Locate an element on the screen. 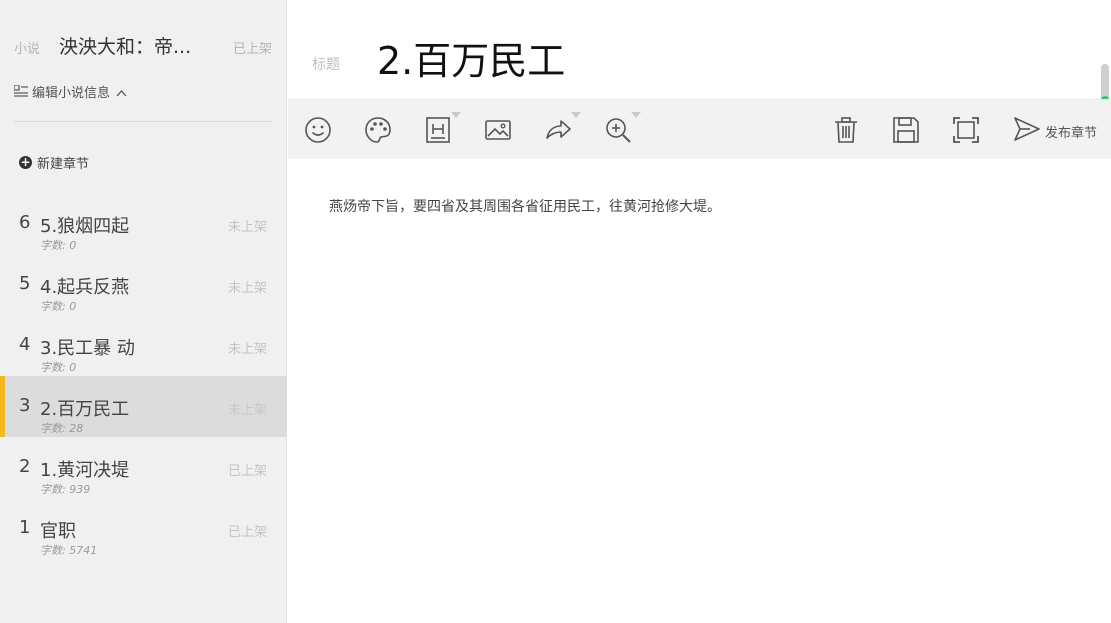  publish-chapter-button: 发布章节 is located at coordinates (1055, 131).